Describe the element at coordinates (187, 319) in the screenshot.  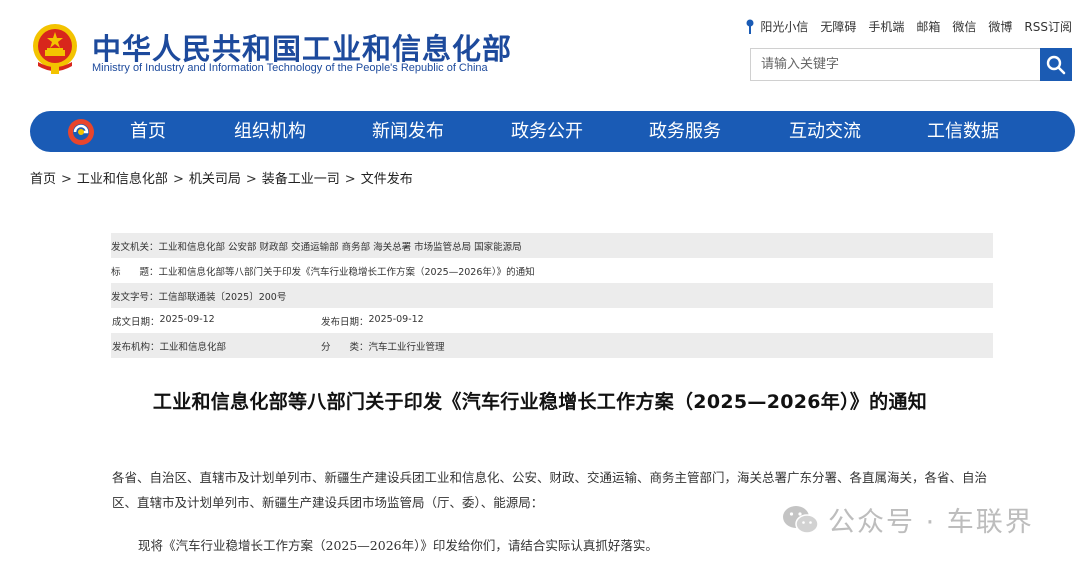
I see `meta-created-value: 2025-09-12` at that location.